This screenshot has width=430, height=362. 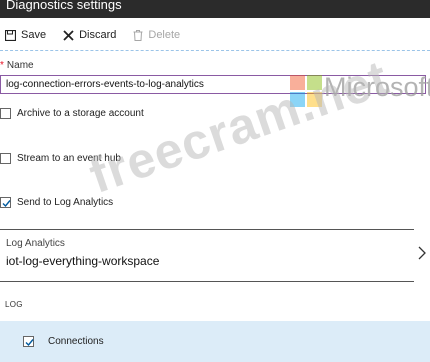 What do you see at coordinates (422, 253) in the screenshot?
I see `chevron-right-icon` at bounding box center [422, 253].